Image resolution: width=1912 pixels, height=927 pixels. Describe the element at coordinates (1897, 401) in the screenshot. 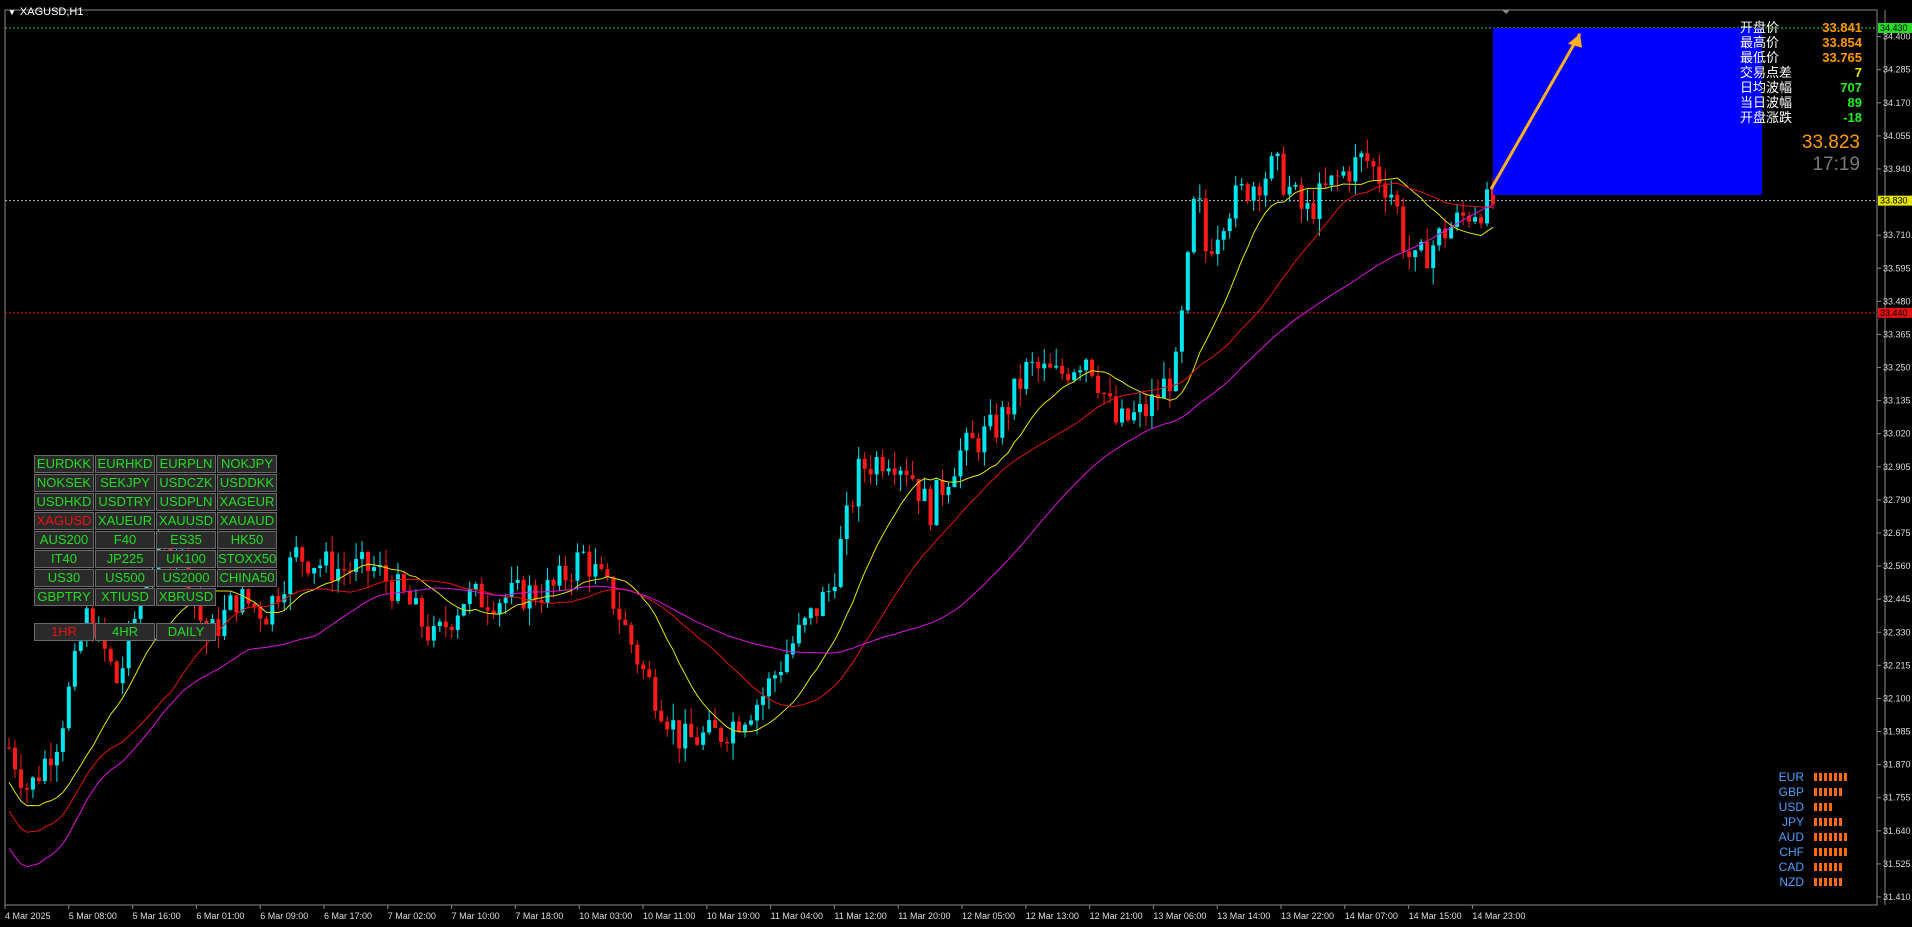

I see `y-tick-label: 33.135` at that location.